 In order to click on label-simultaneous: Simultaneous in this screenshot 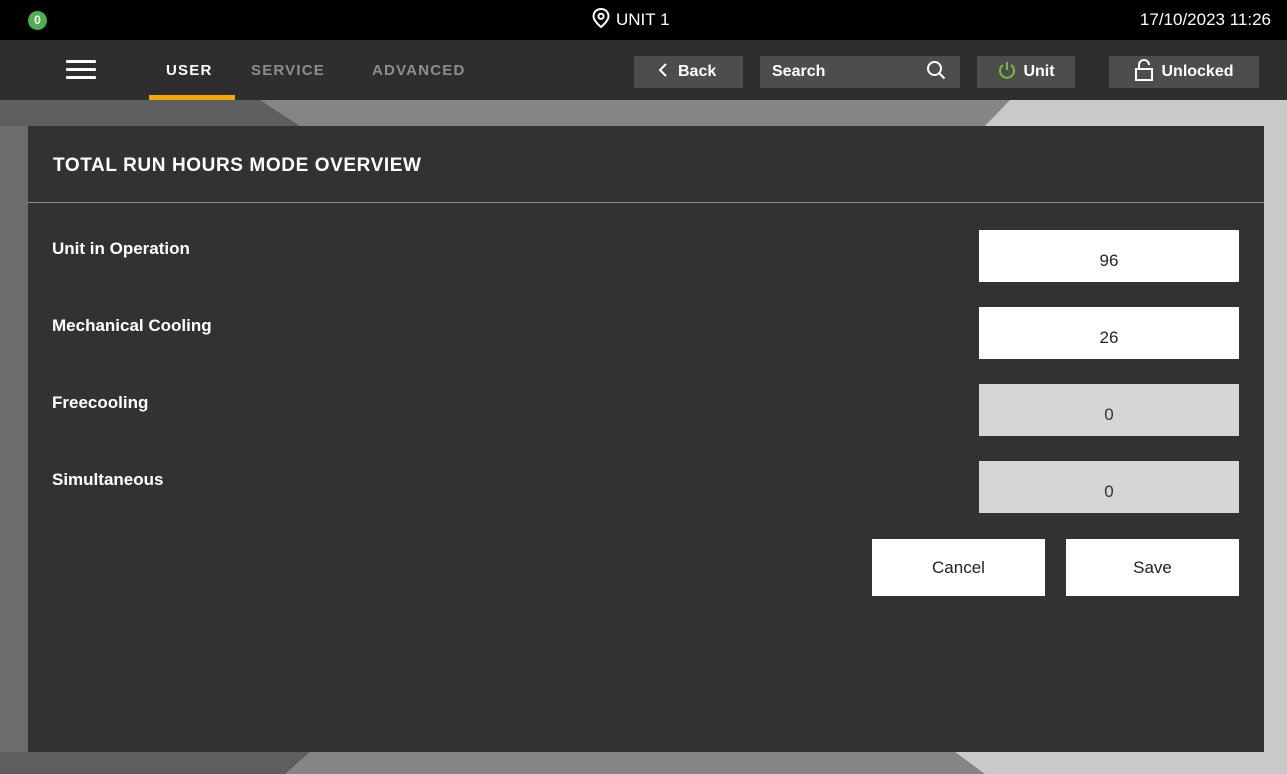, I will do `click(108, 479)`.